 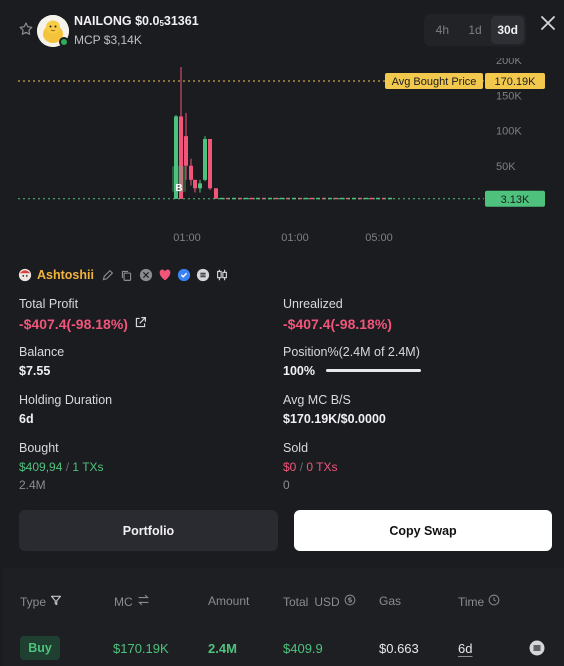 What do you see at coordinates (25, 275) in the screenshot?
I see `trader-avatar-icon` at bounding box center [25, 275].